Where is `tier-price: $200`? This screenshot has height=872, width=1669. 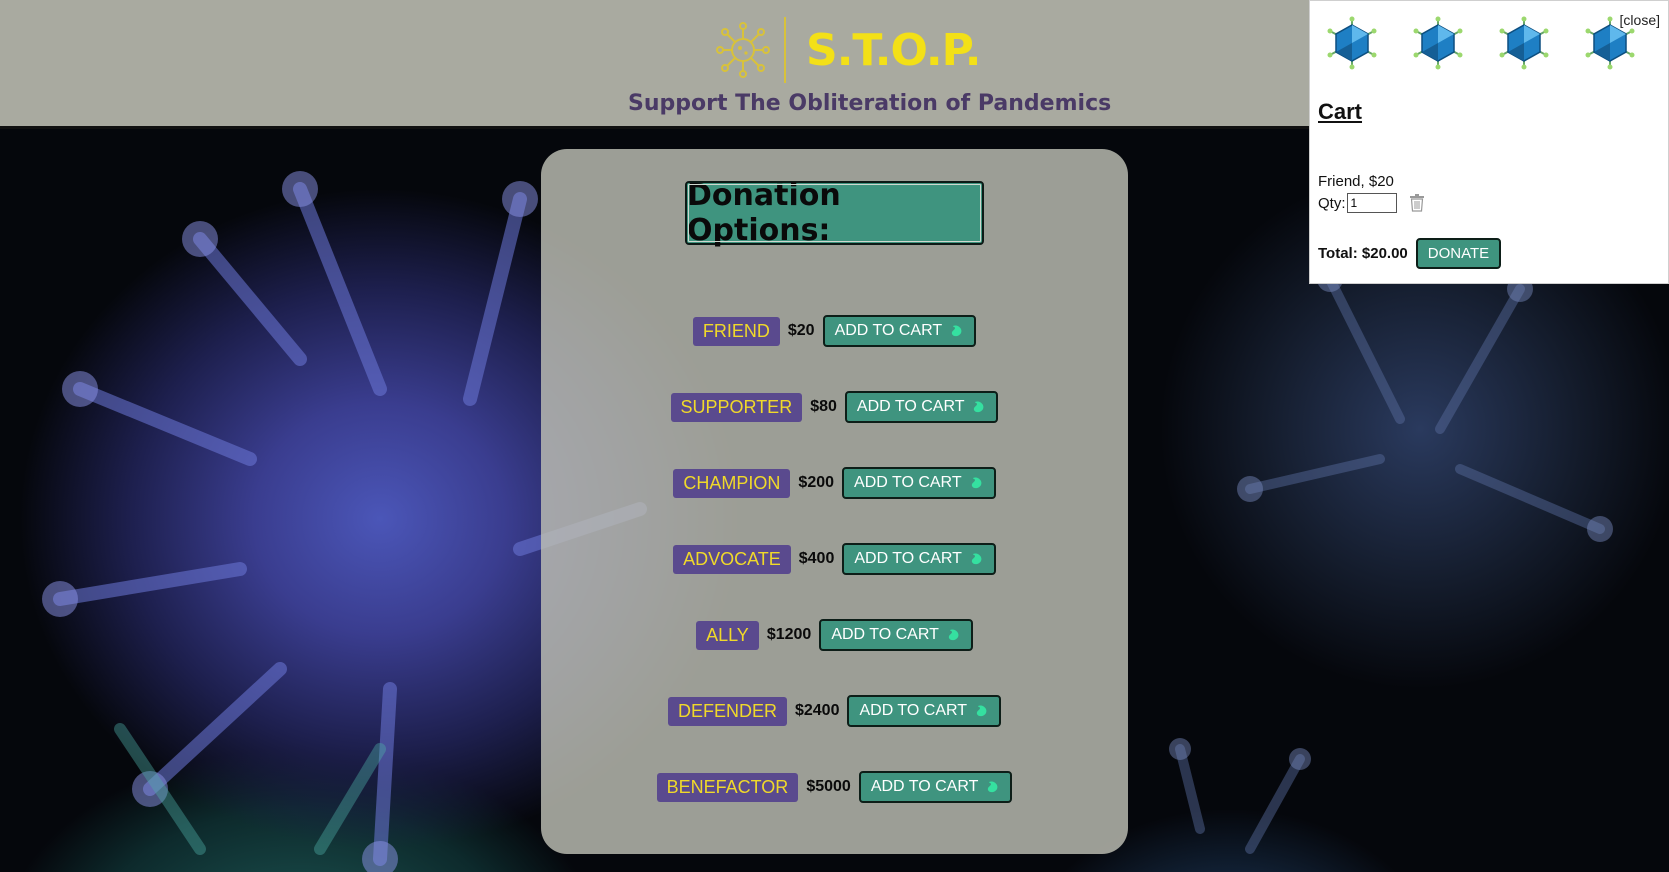
tier-price: $200 is located at coordinates (816, 482).